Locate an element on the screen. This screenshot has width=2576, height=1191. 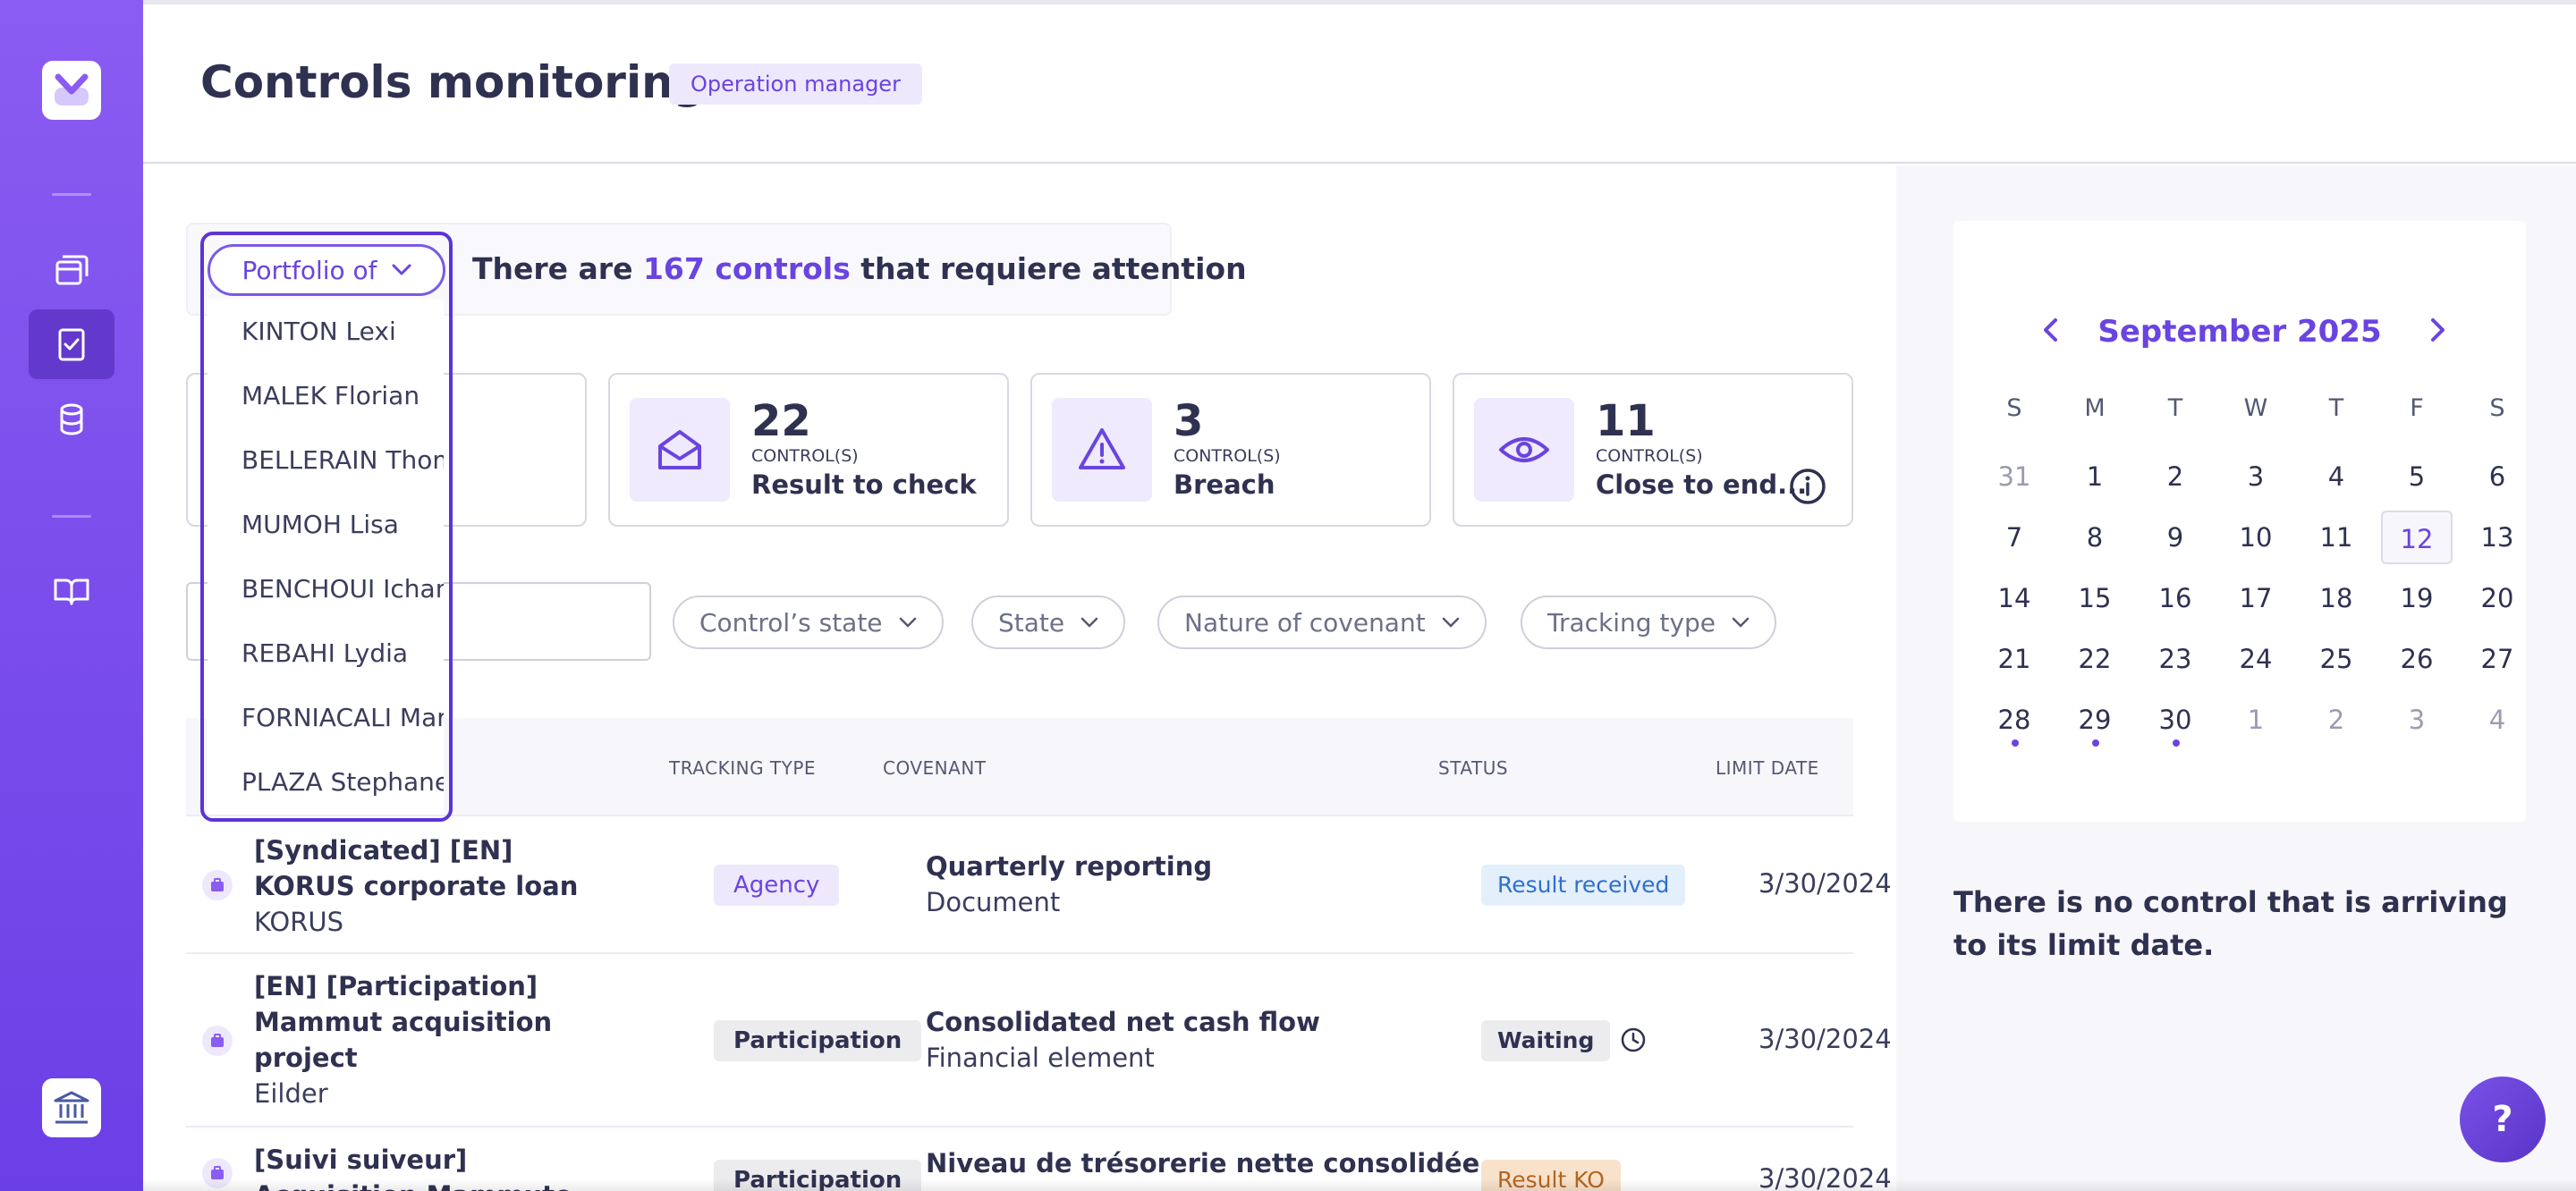
calendar-next-button is located at coordinates (2437, 331).